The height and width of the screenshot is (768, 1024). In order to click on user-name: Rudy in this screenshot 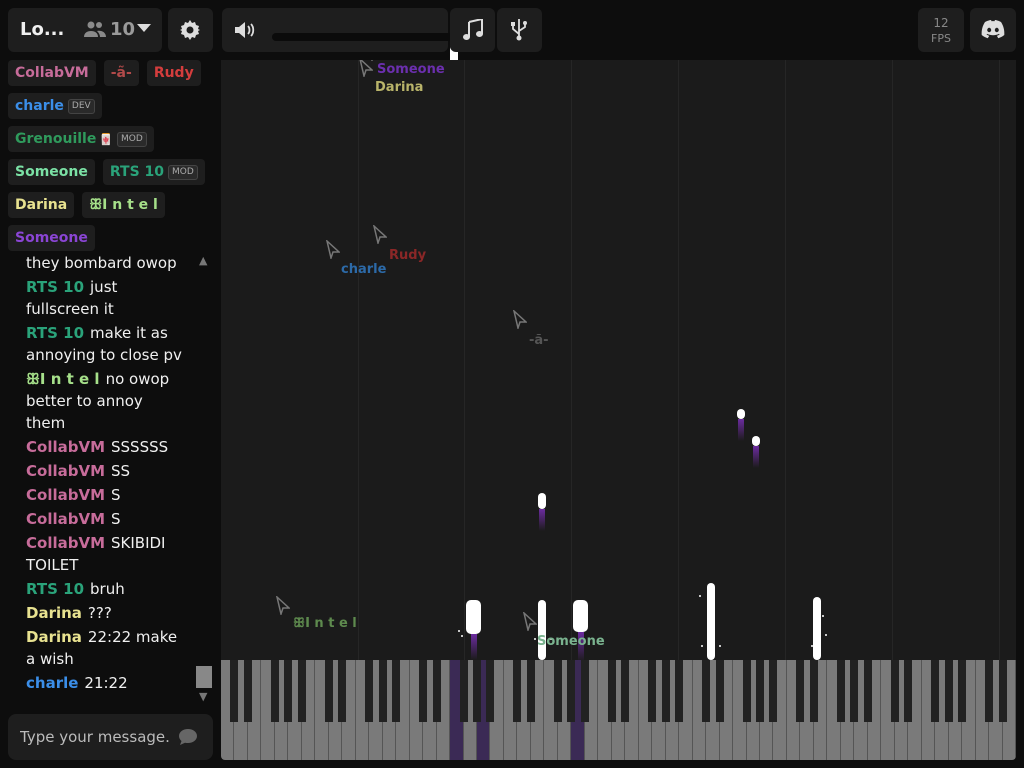, I will do `click(173, 73)`.